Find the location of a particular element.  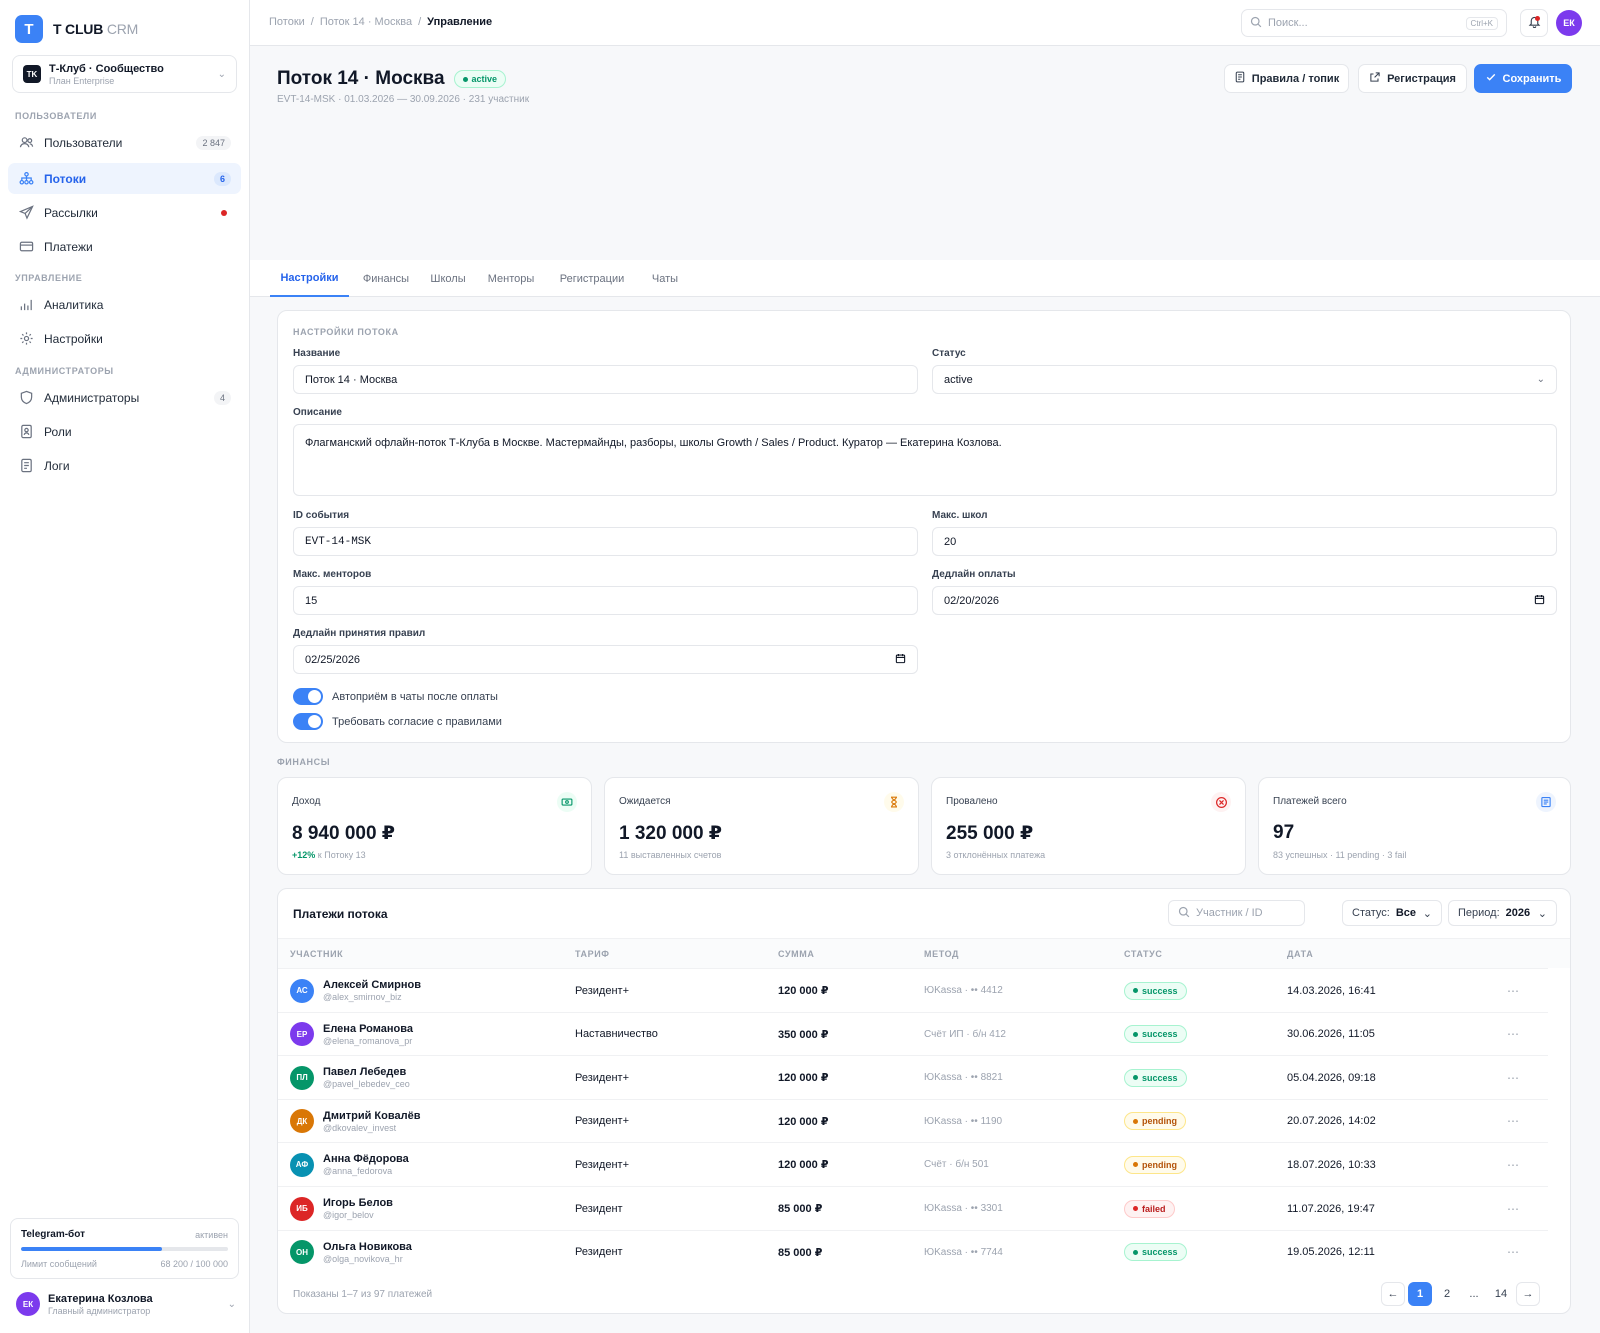

stat-sub: 11 выставленных счетов is located at coordinates (670, 855).